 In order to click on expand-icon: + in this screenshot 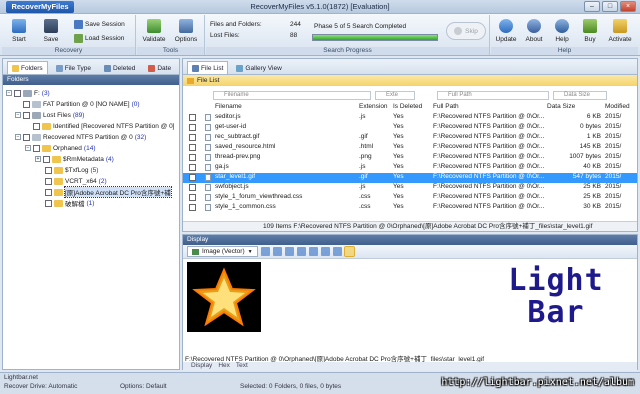, I will do `click(38, 159)`.